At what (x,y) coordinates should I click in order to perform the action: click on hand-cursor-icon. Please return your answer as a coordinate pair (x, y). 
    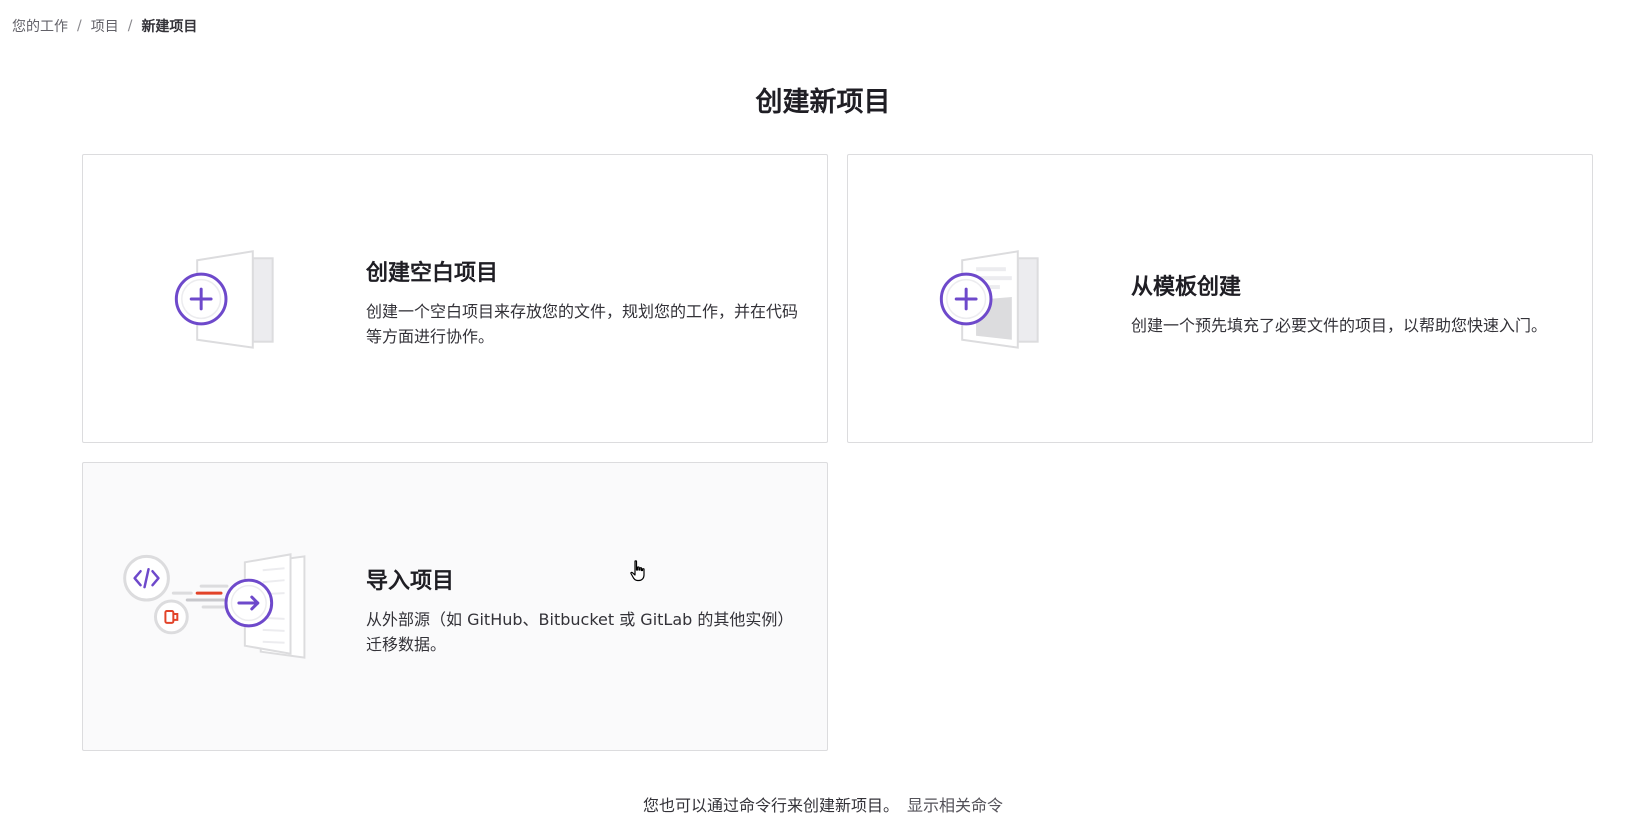
    Looking at the image, I should click on (637, 571).